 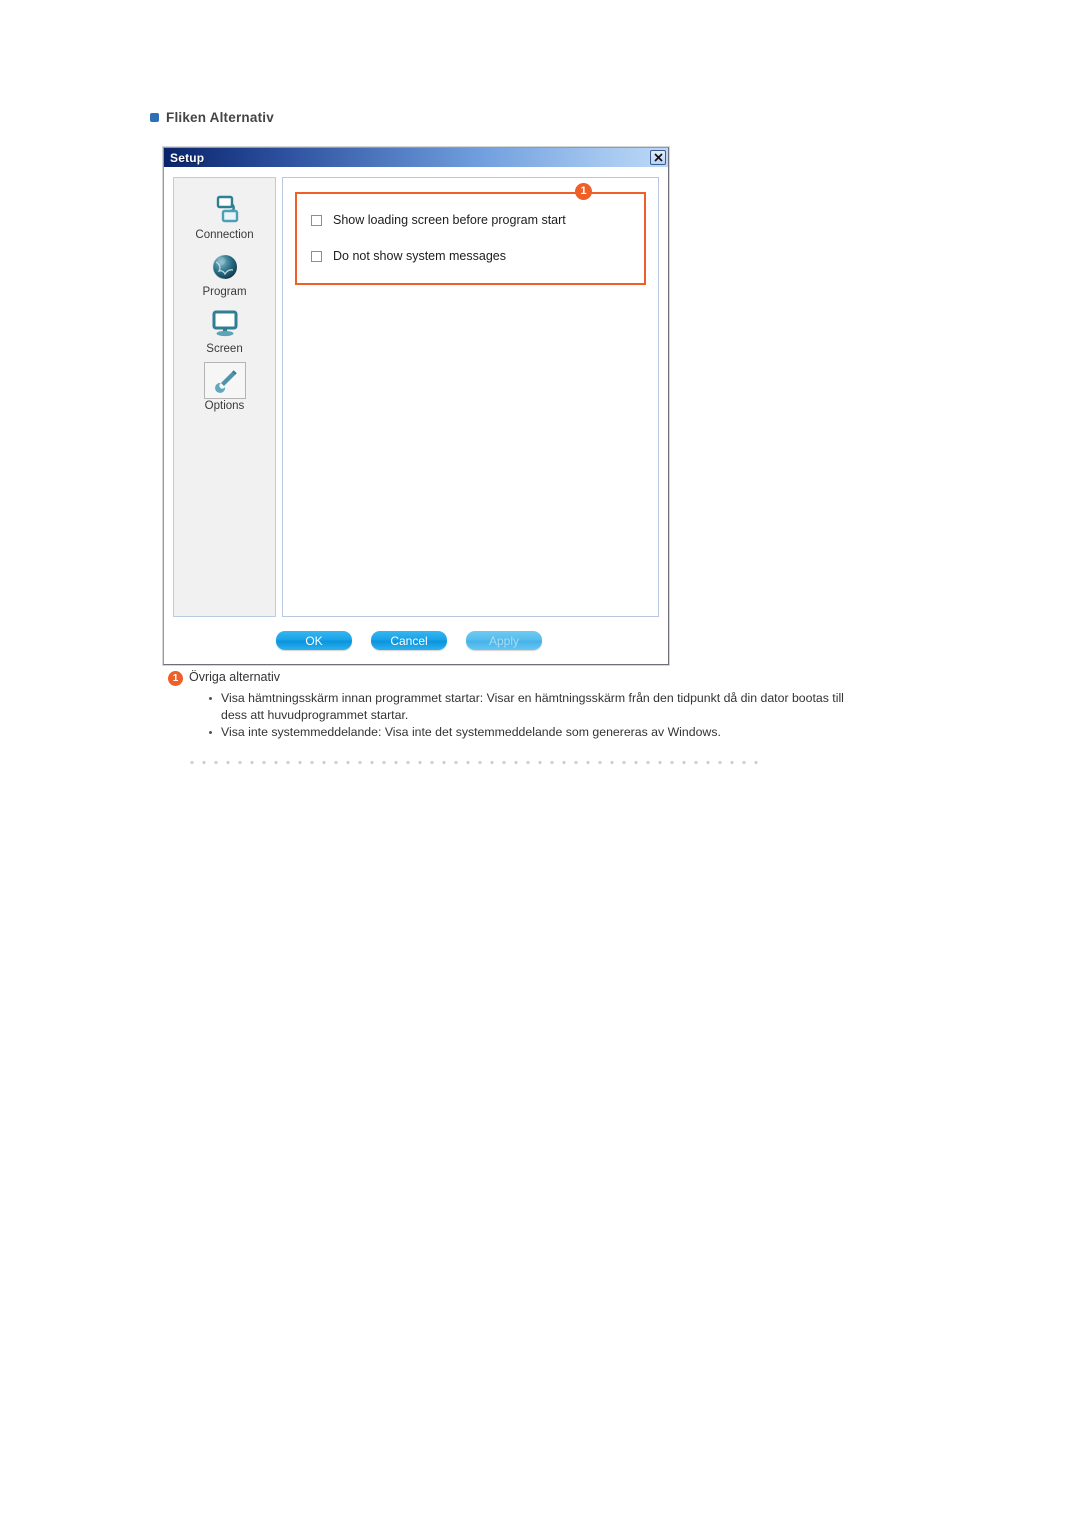 What do you see at coordinates (504, 640) in the screenshot?
I see `apply-button: Apply` at bounding box center [504, 640].